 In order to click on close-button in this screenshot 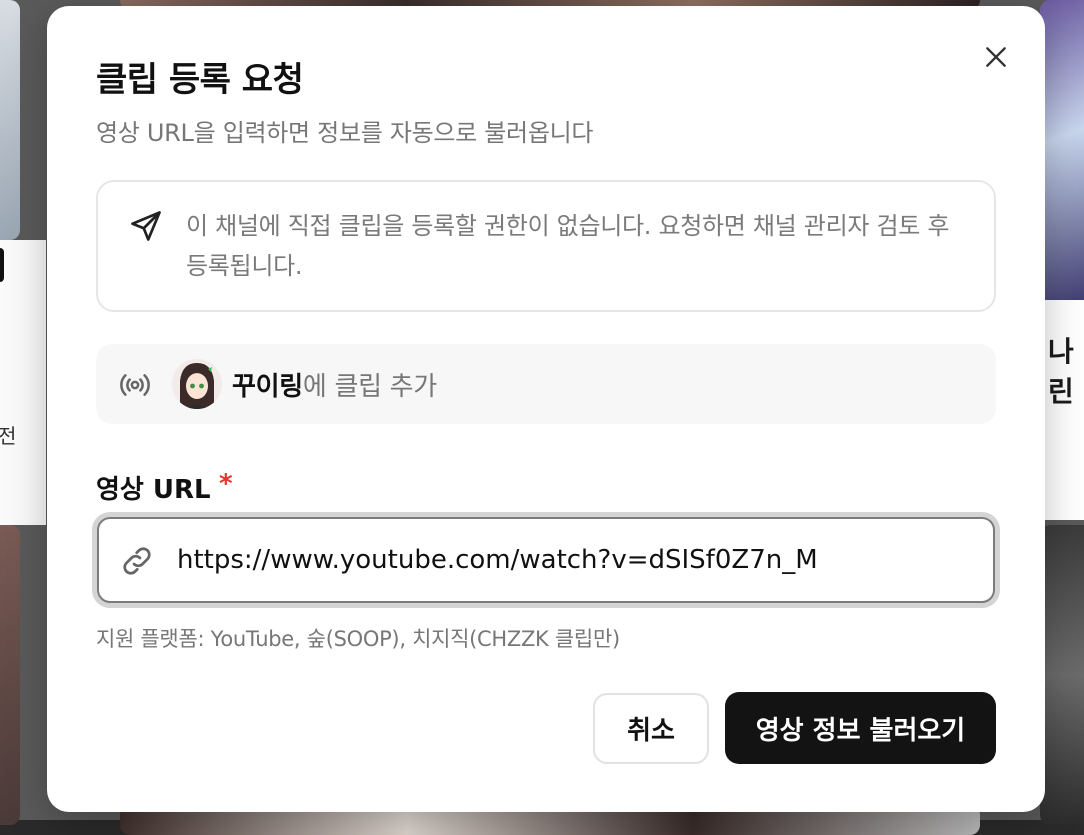, I will do `click(996, 57)`.